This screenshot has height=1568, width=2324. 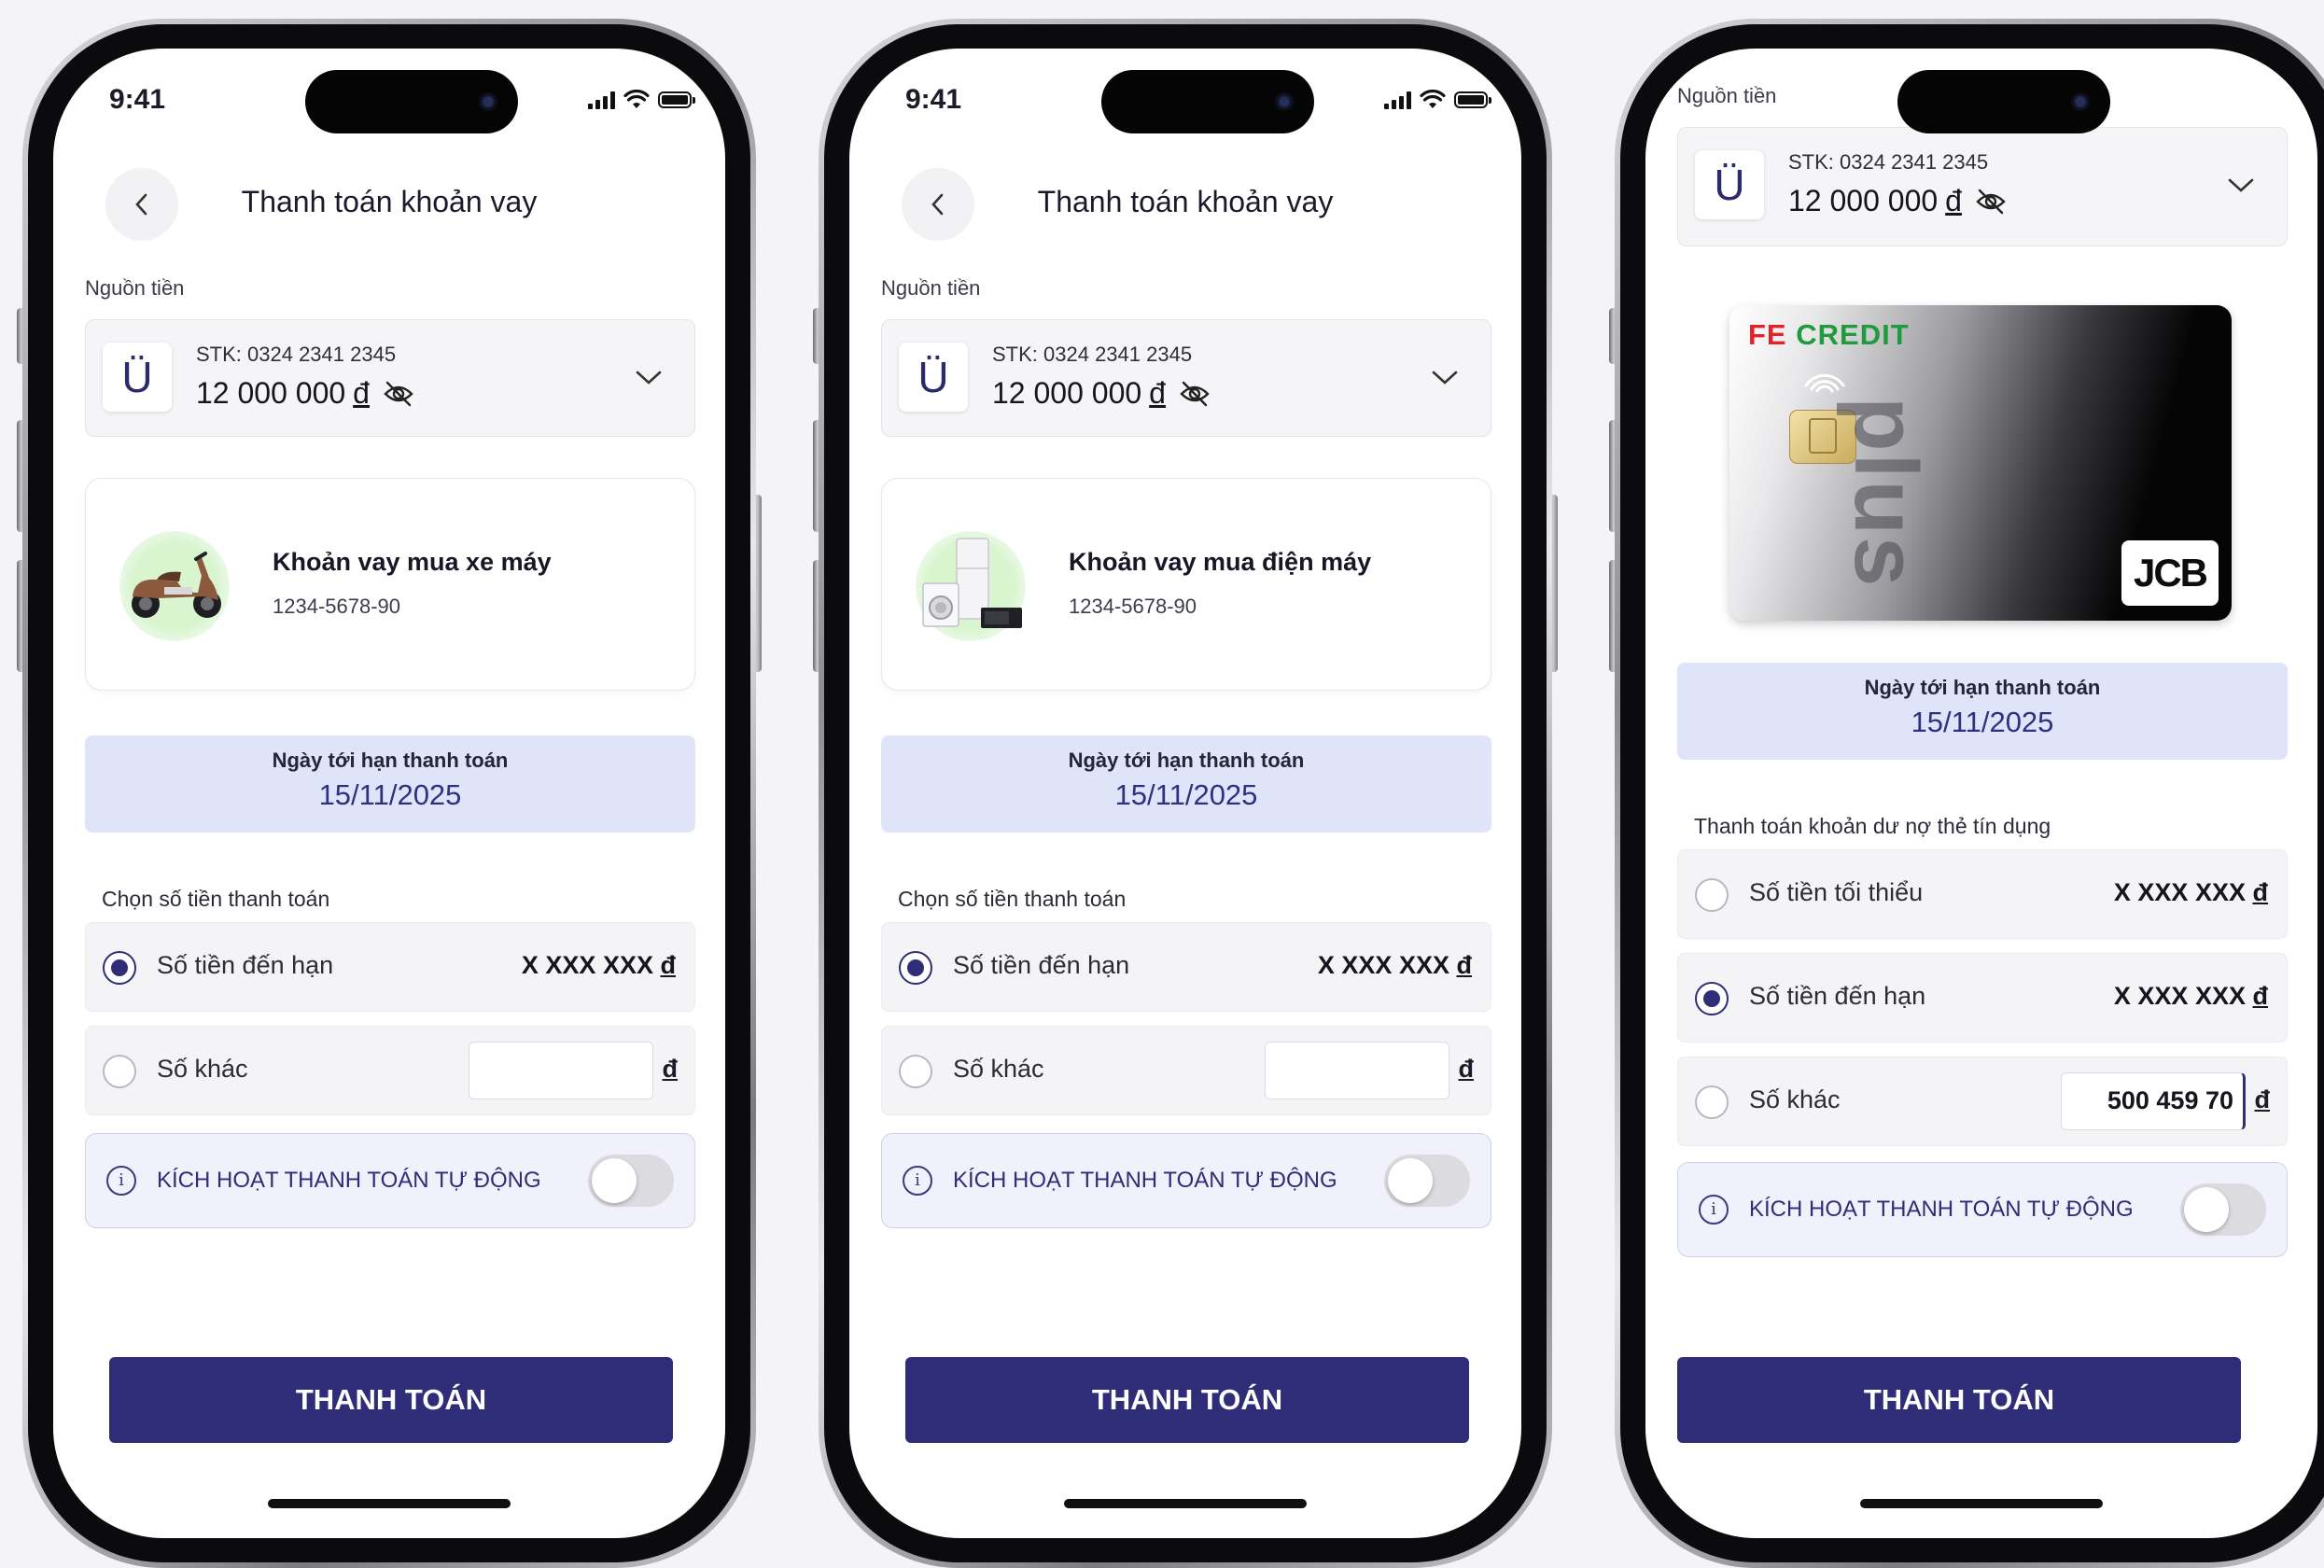 I want to click on credit-card: FE CREDIT plus JCB, so click(x=1980, y=463).